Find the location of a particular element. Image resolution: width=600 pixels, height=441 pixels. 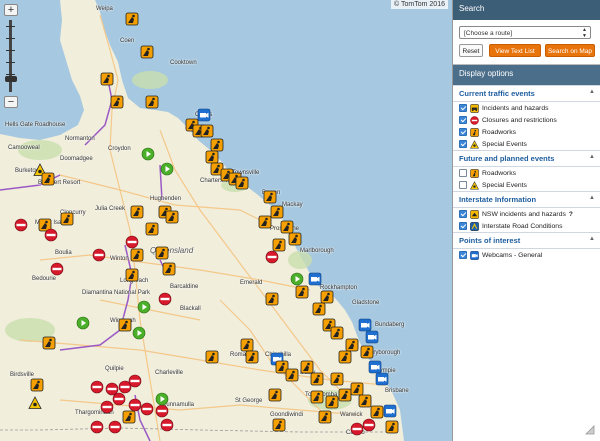

display-option-row: Interstate Road Conditions is located at coordinates (526, 226).